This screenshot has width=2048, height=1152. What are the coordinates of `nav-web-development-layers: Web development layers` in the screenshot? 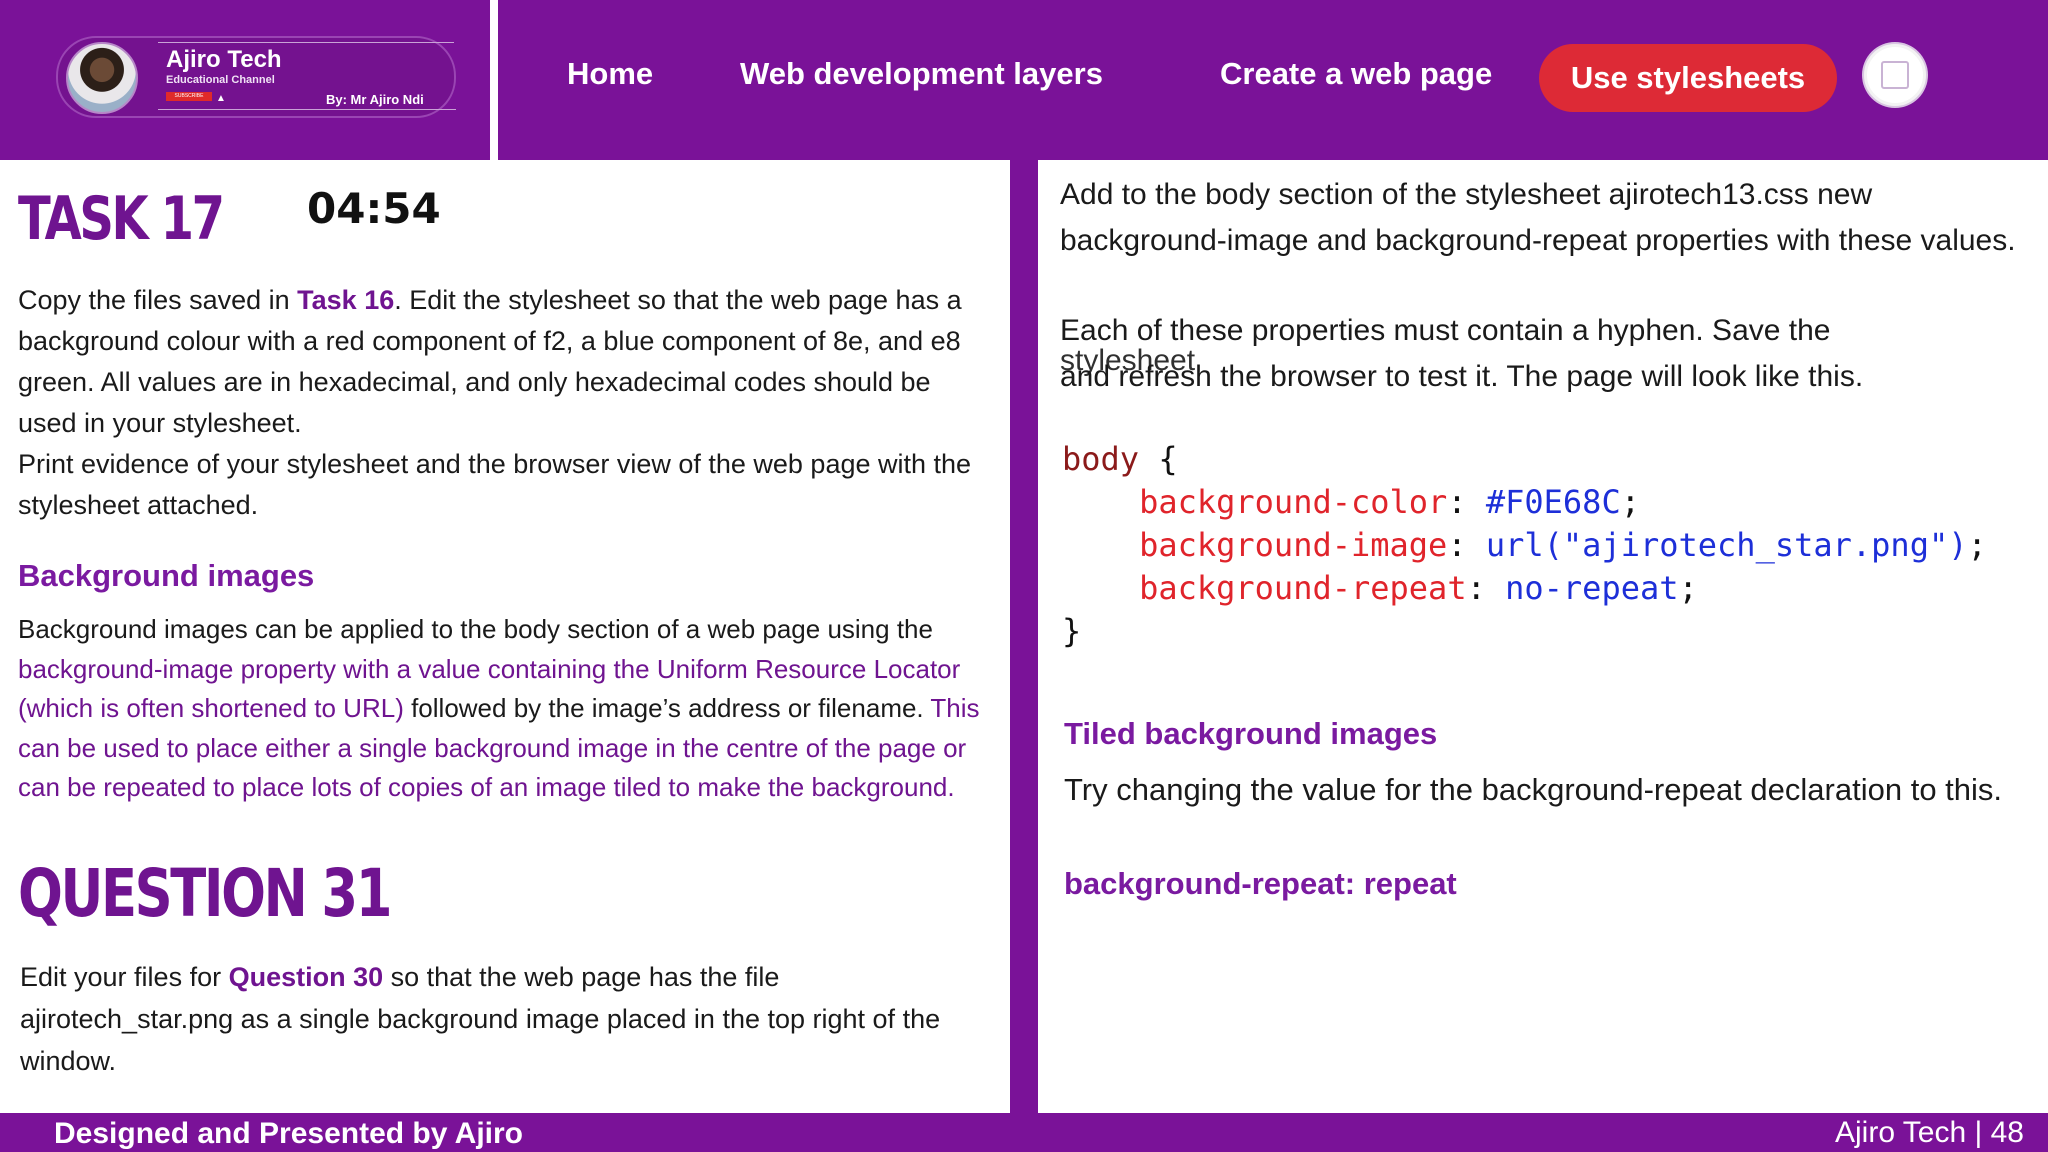 It's located at (921, 74).